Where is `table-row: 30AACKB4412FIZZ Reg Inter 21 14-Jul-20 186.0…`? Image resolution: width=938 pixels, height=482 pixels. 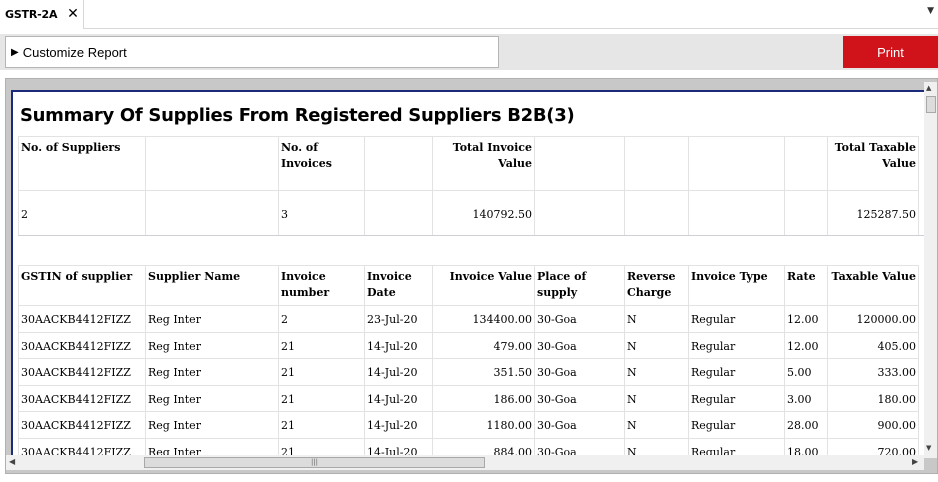 table-row: 30AACKB4412FIZZ Reg Inter 21 14-Jul-20 186.0… is located at coordinates (468, 398).